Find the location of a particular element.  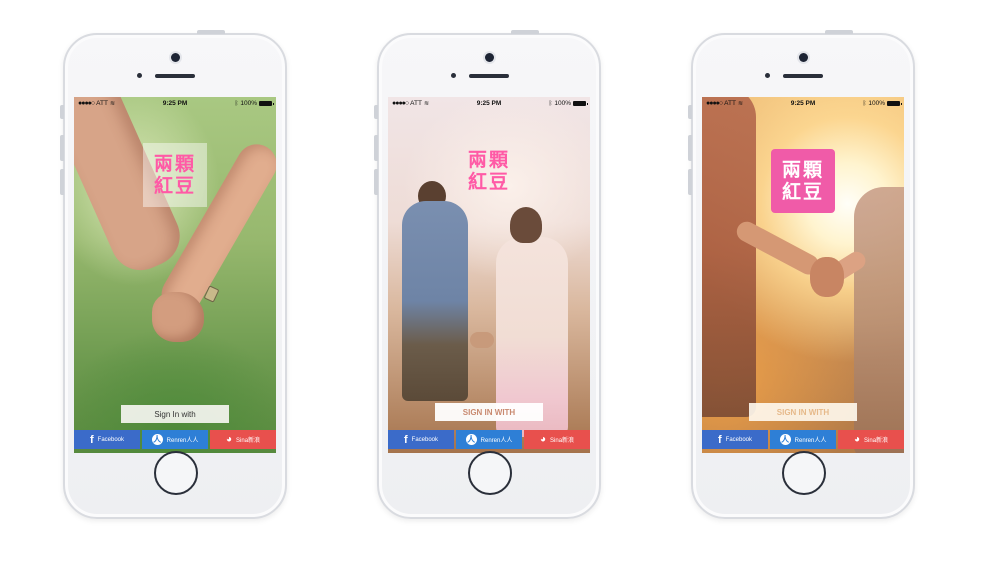

sign-in-with-label: Sign In with is located at coordinates (175, 414).